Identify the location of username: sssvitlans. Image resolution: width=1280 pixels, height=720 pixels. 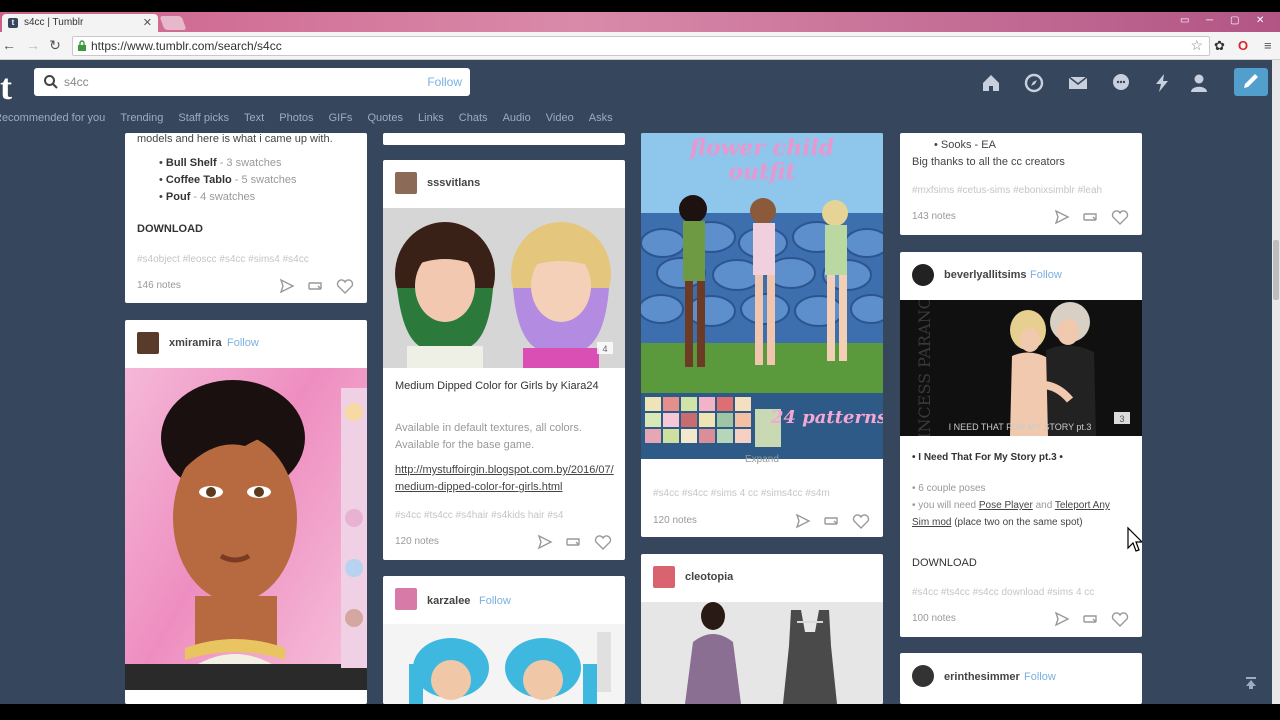
(453, 183).